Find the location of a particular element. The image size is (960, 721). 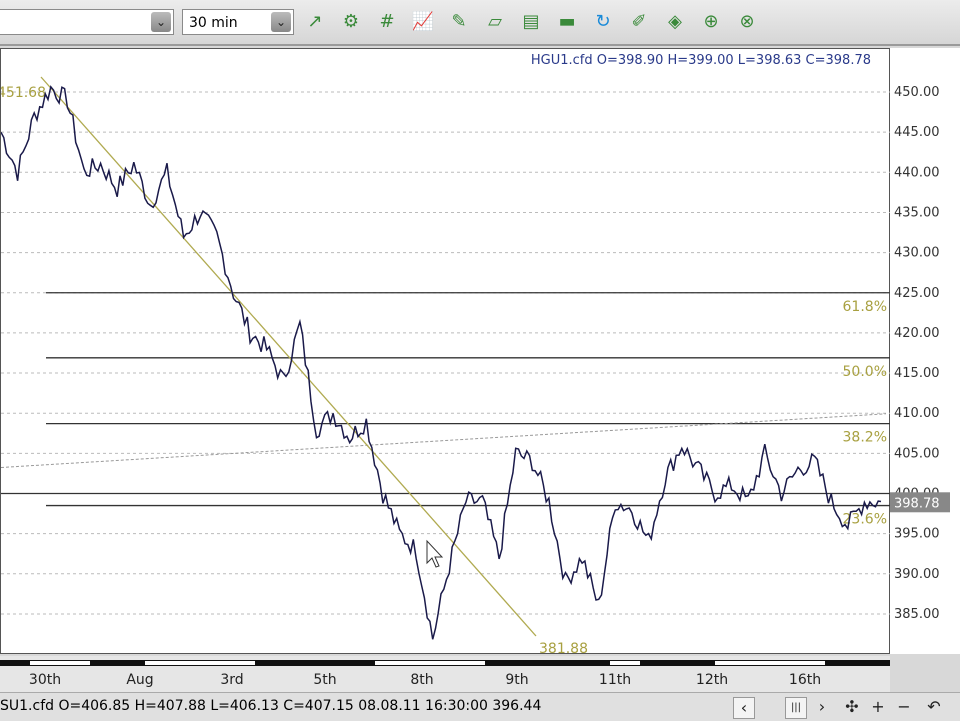

y-tick-label: 405.00 is located at coordinates (917, 453).